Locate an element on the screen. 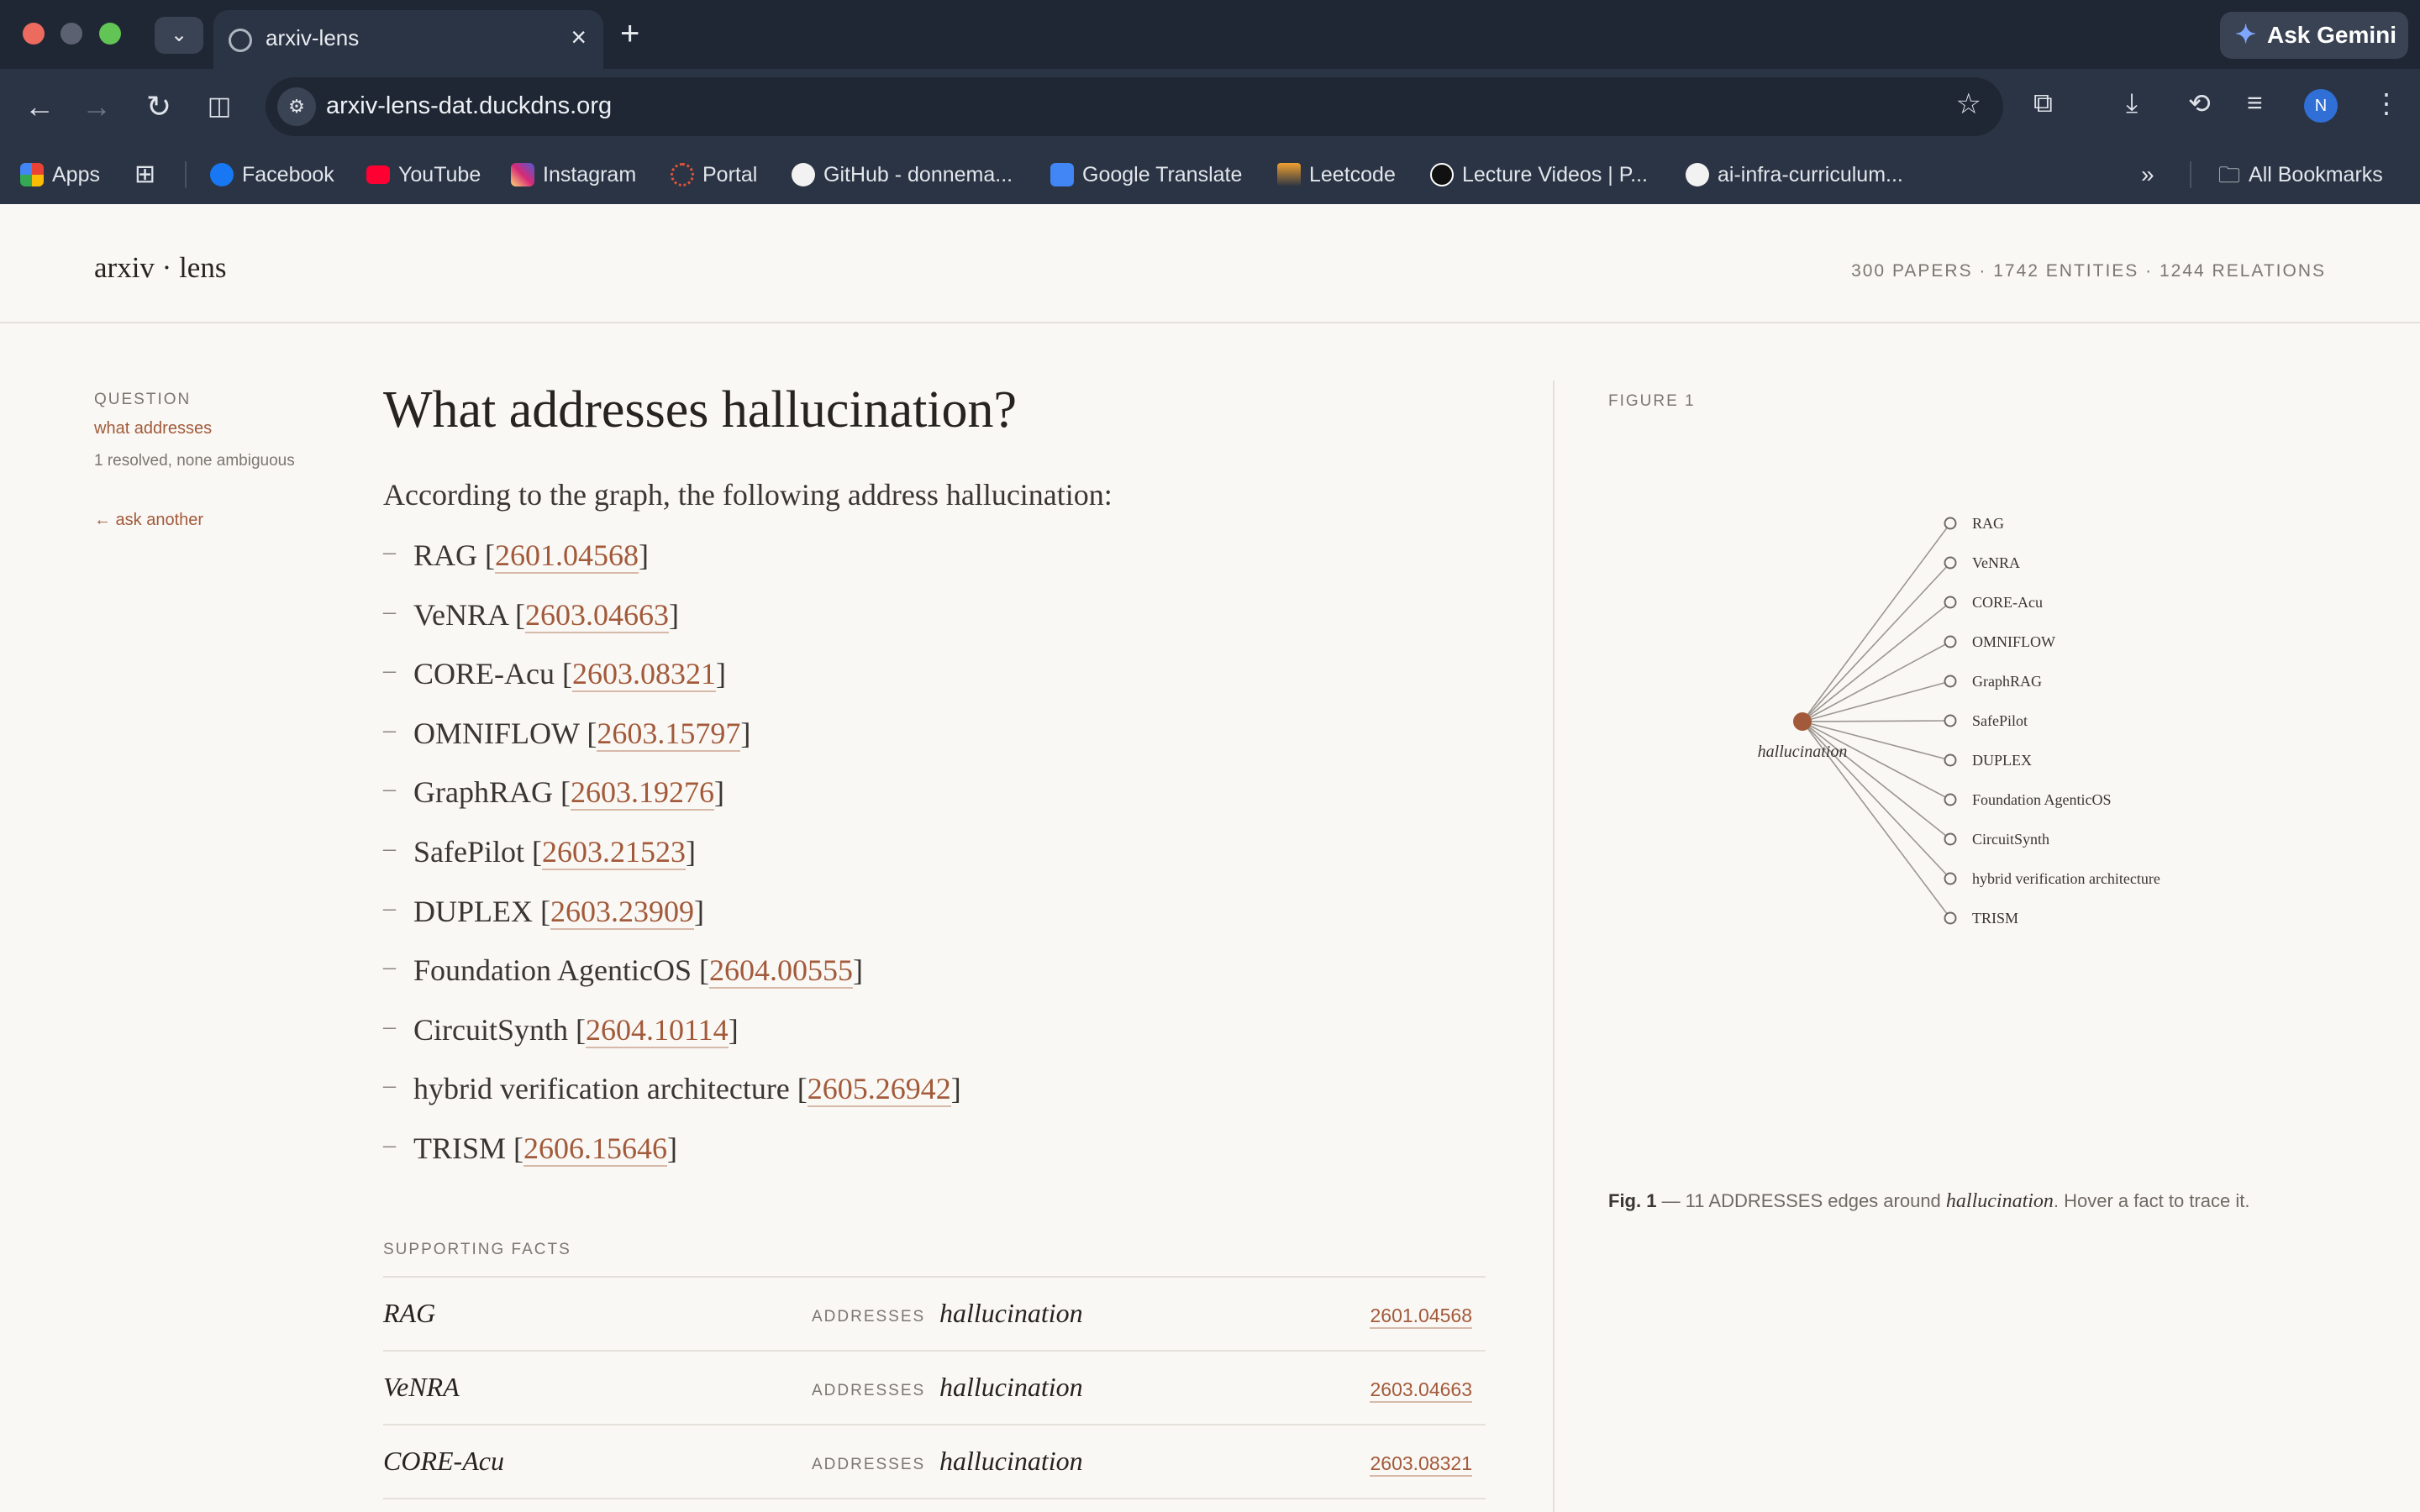  tab-active: arxiv-lens × is located at coordinates (408, 39).